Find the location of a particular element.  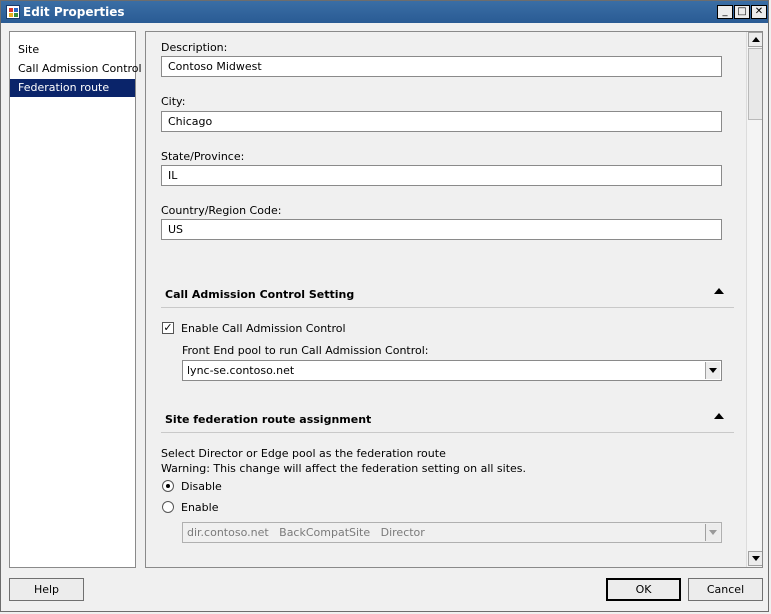

scroll-up-icon is located at coordinates (755, 39).